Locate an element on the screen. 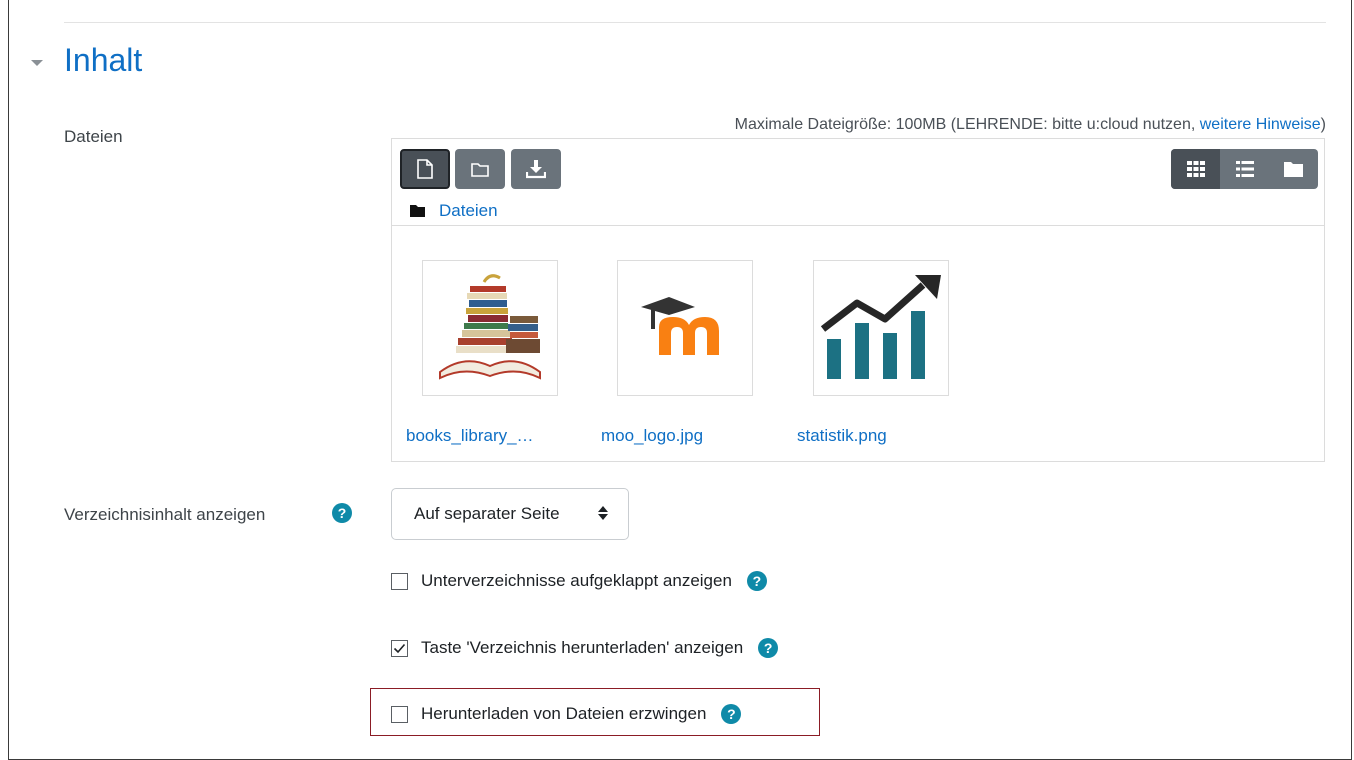  tree-view-icon is located at coordinates (1293, 169).